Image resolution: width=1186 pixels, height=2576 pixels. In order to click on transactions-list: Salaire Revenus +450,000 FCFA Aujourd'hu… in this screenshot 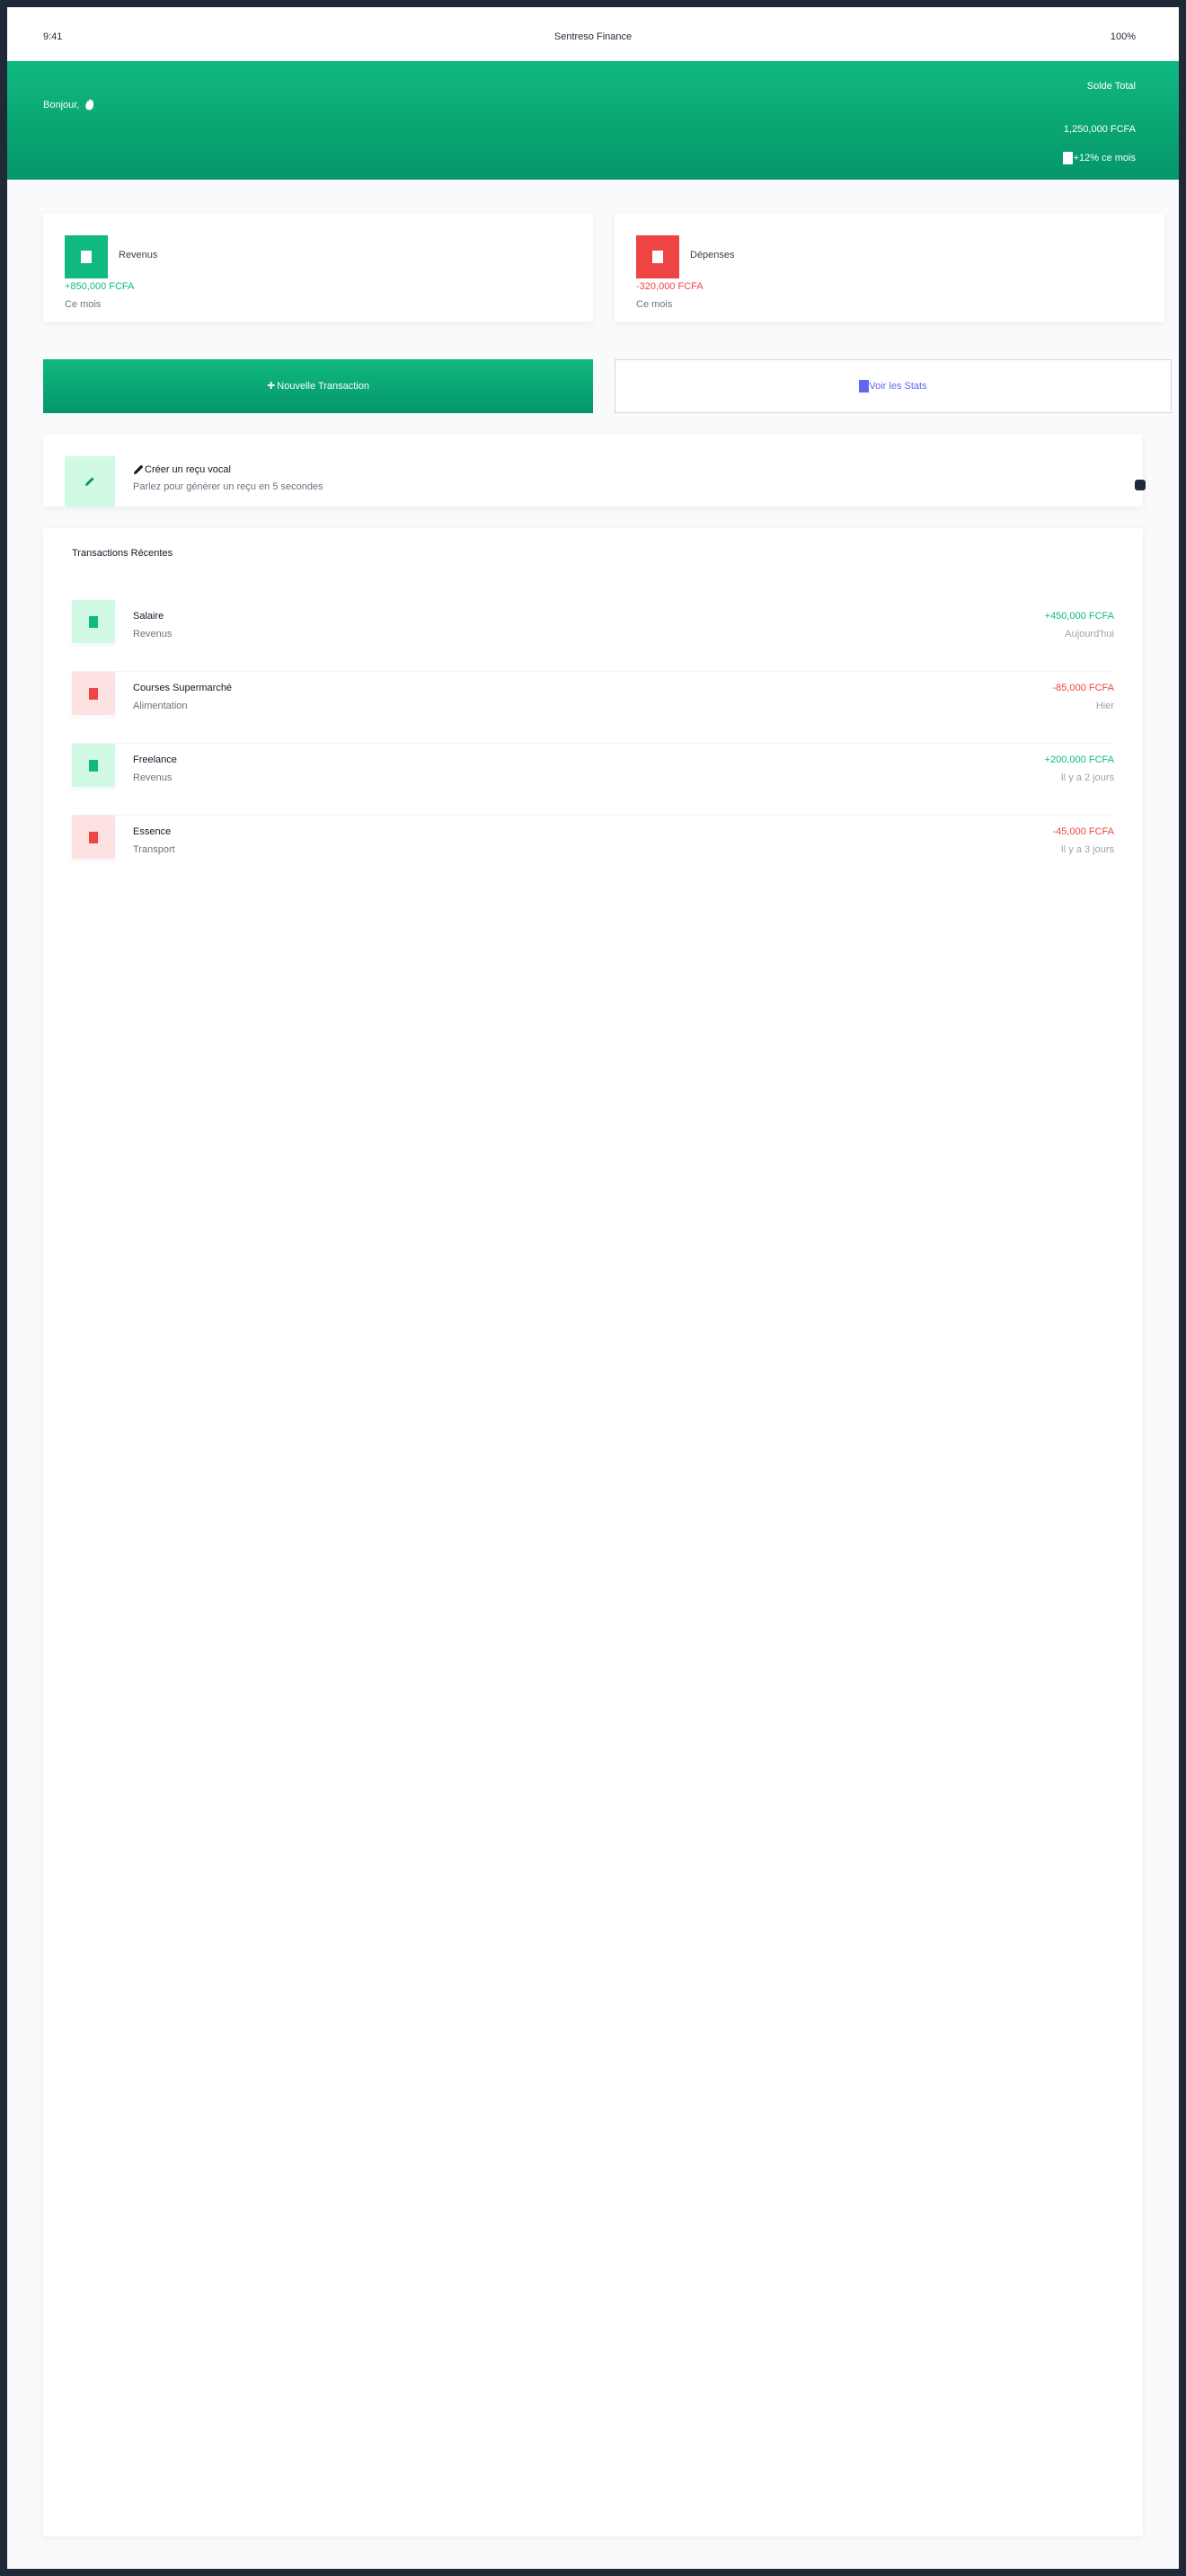, I will do `click(593, 743)`.